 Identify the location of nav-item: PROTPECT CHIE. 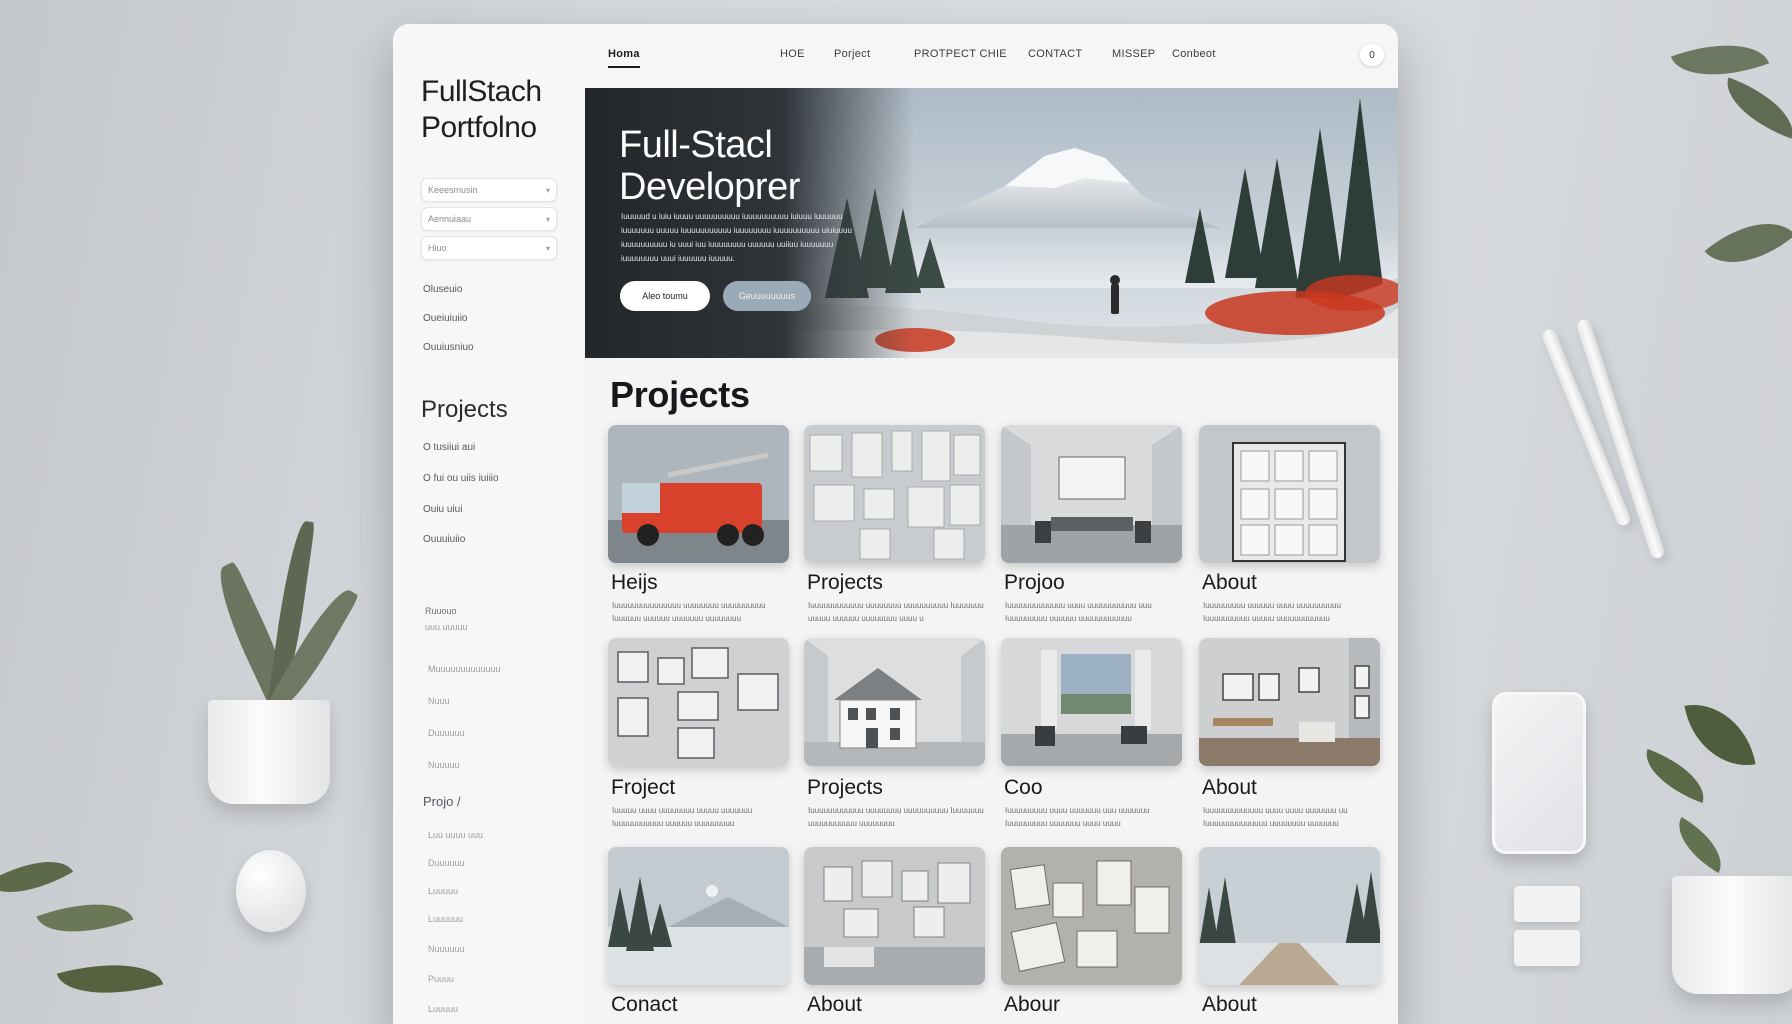
(960, 54).